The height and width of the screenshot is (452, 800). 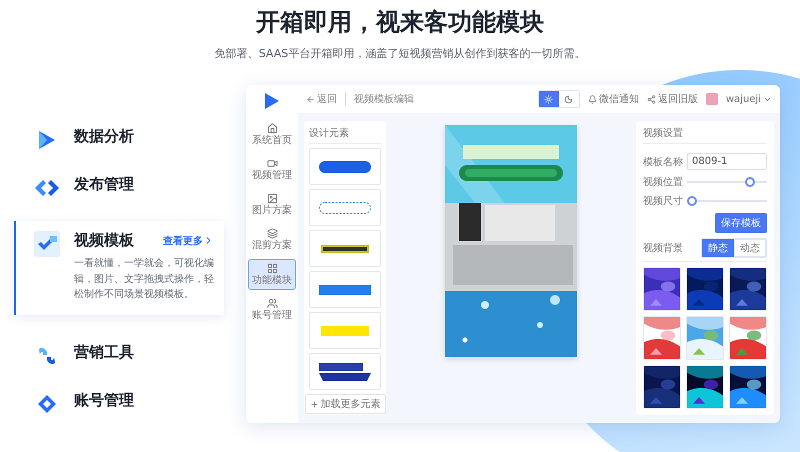 What do you see at coordinates (314, 404) in the screenshot?
I see `plus-icon` at bounding box center [314, 404].